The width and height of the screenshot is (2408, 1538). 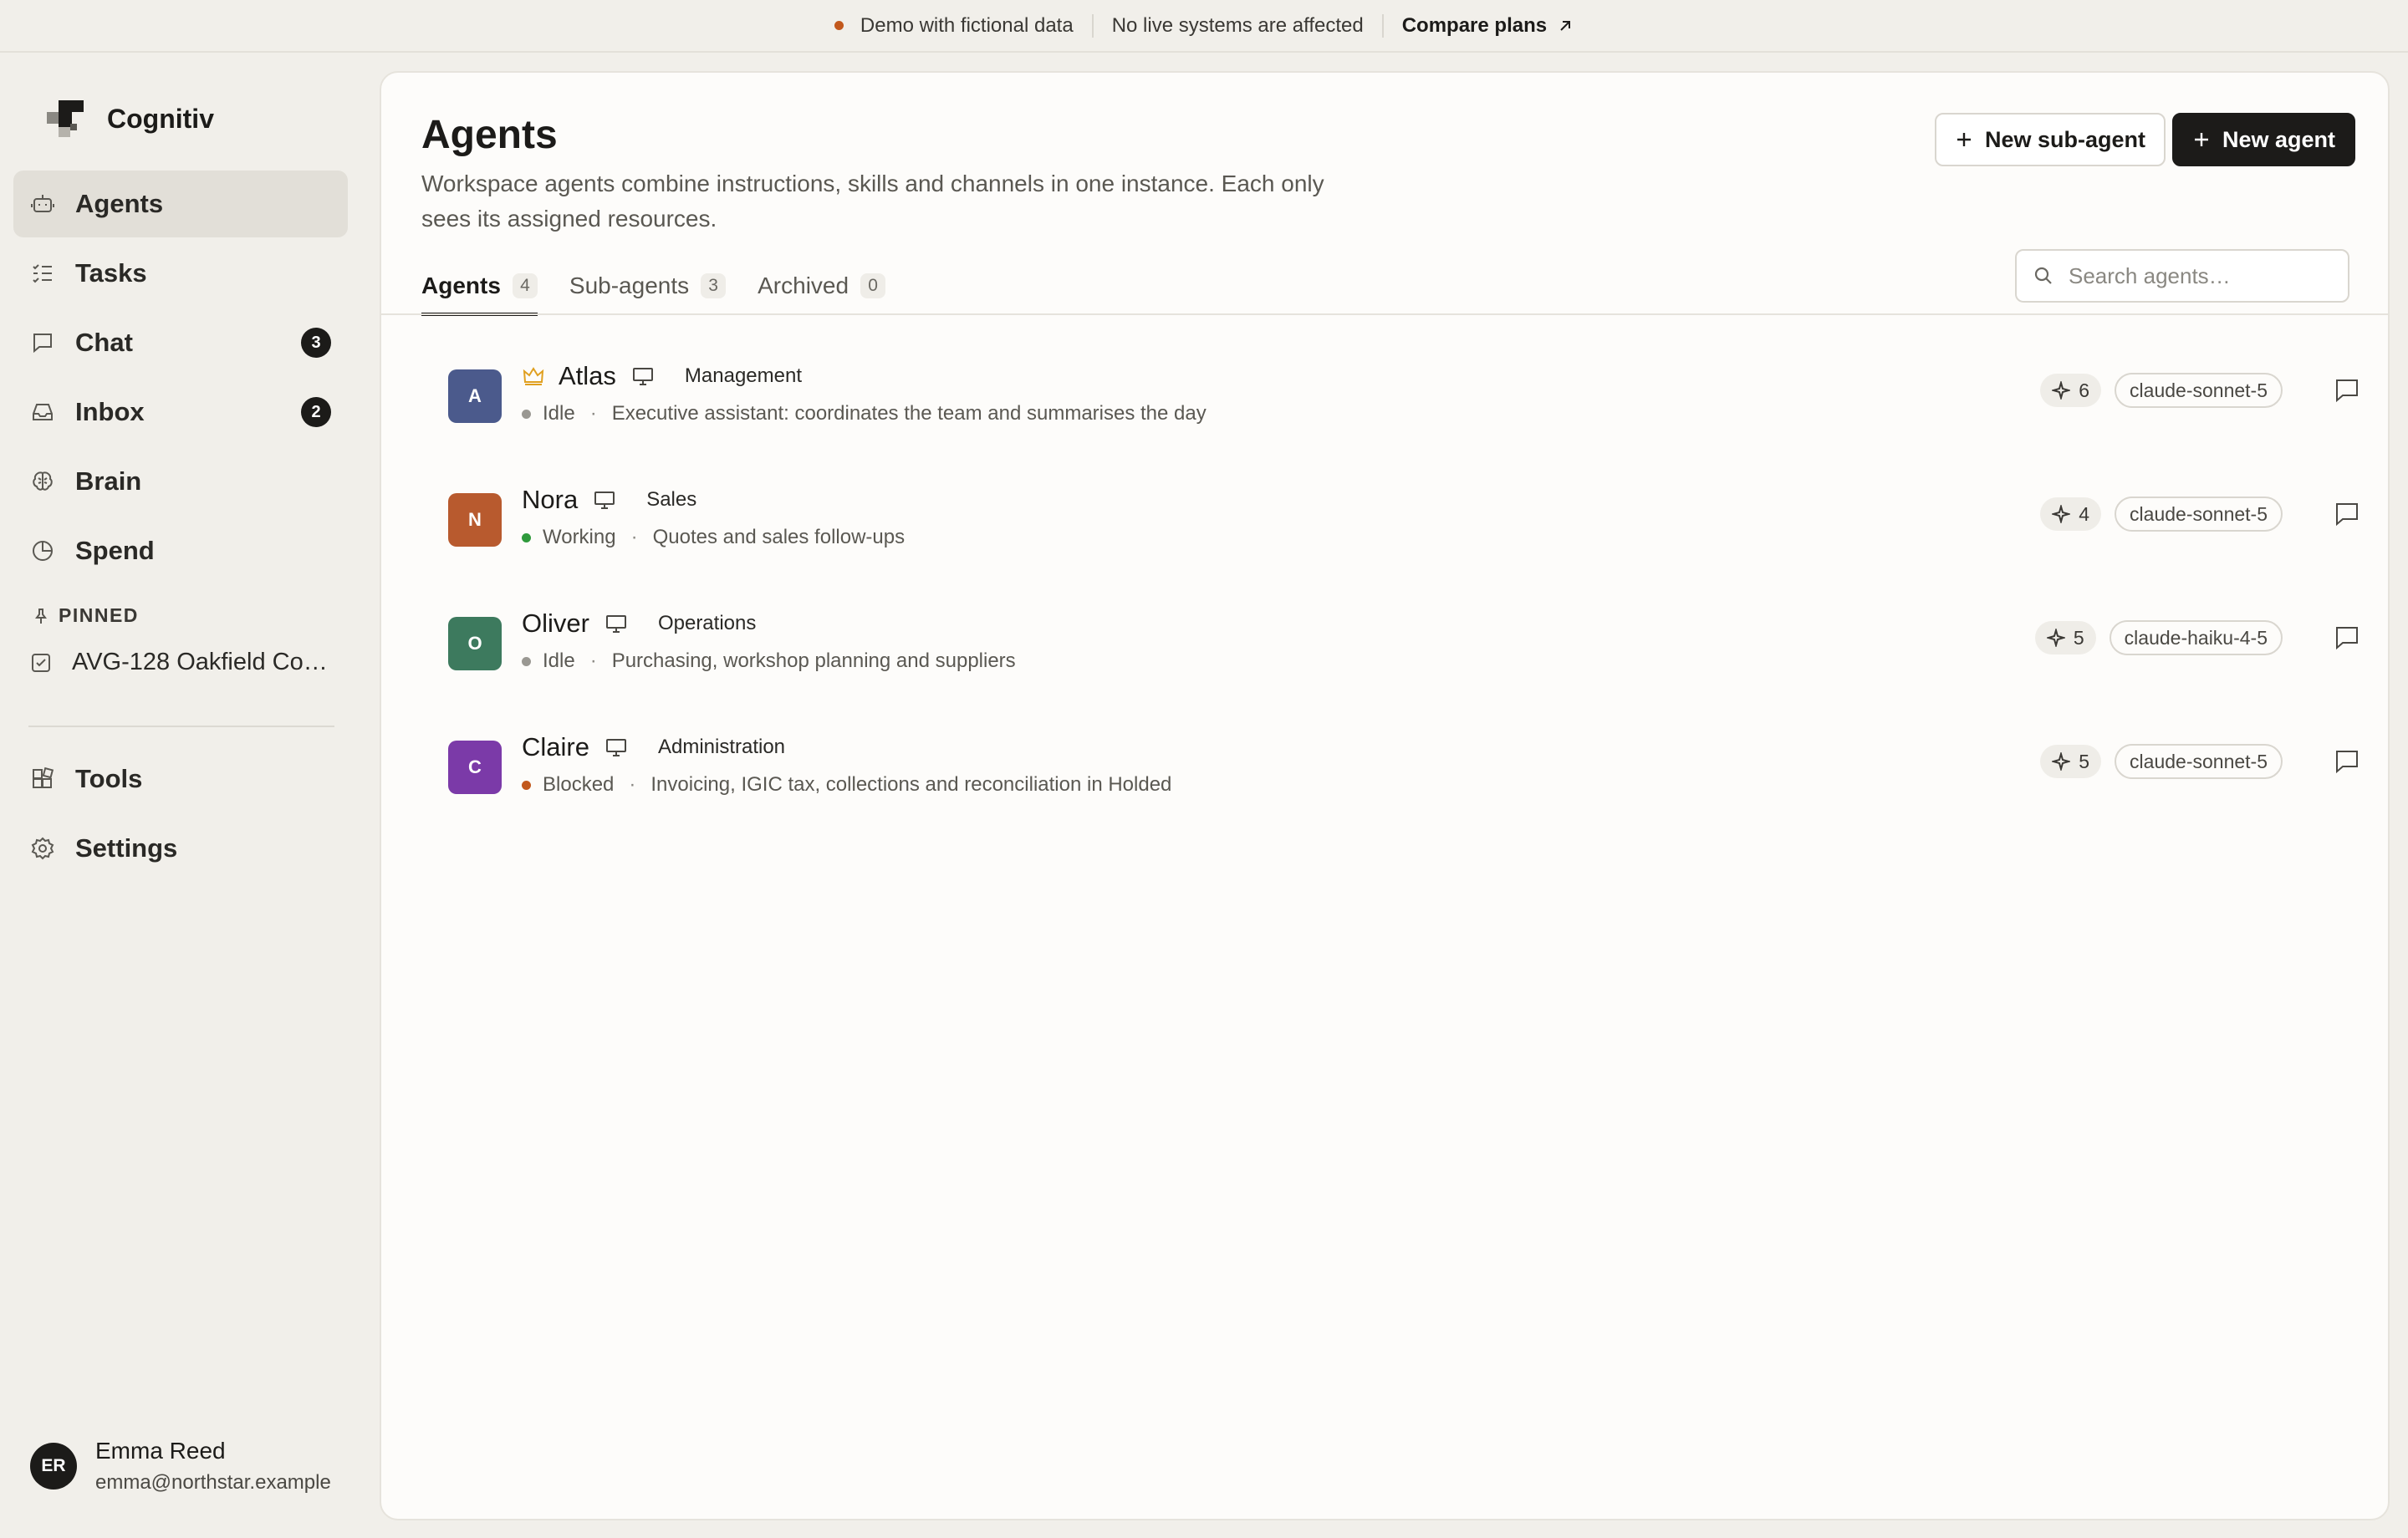 I want to click on nav-item-settings: Settings, so click(x=180, y=849).